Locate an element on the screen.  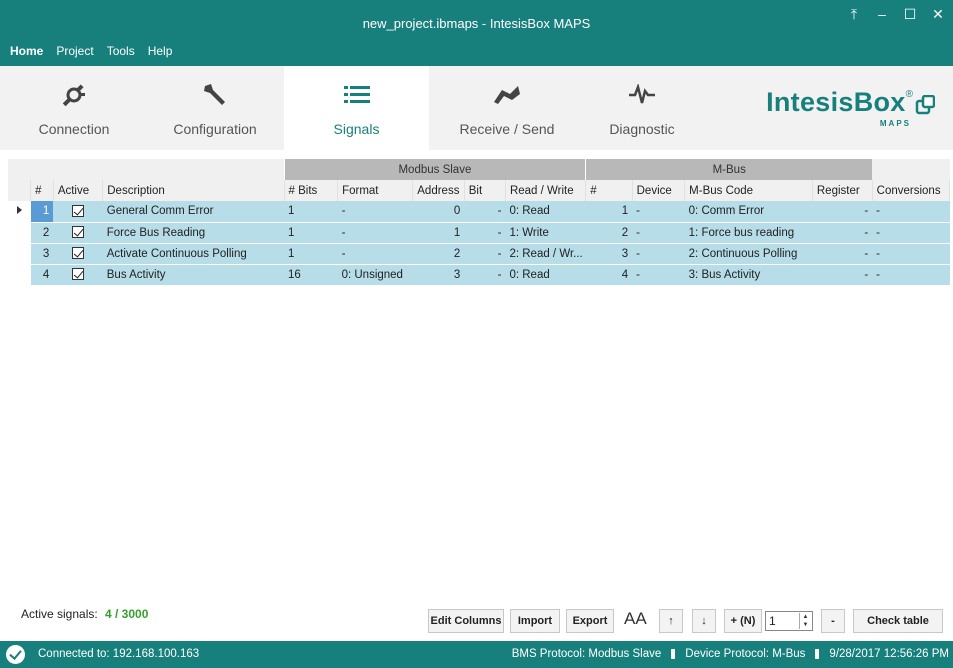
col-number: # is located at coordinates (42, 190).